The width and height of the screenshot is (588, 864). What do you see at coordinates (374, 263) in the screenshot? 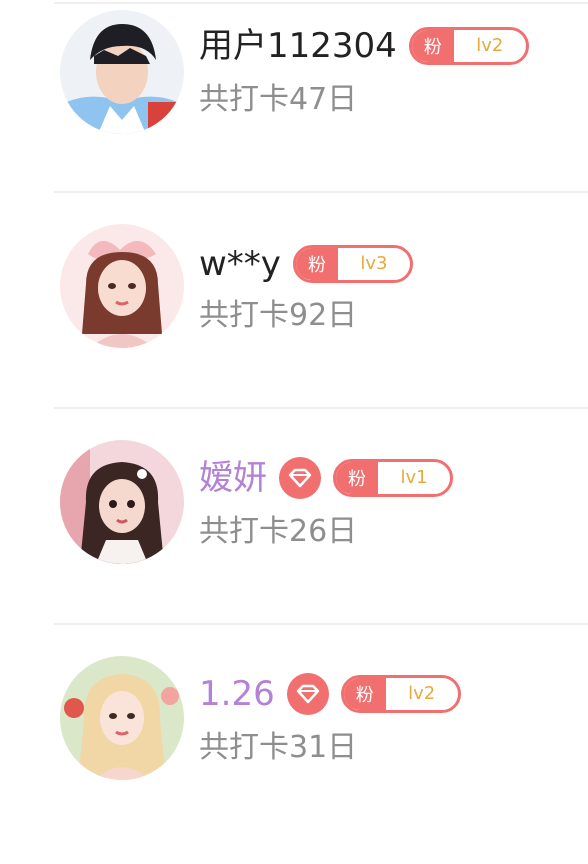
I see `fan-badge-level: lv3` at bounding box center [374, 263].